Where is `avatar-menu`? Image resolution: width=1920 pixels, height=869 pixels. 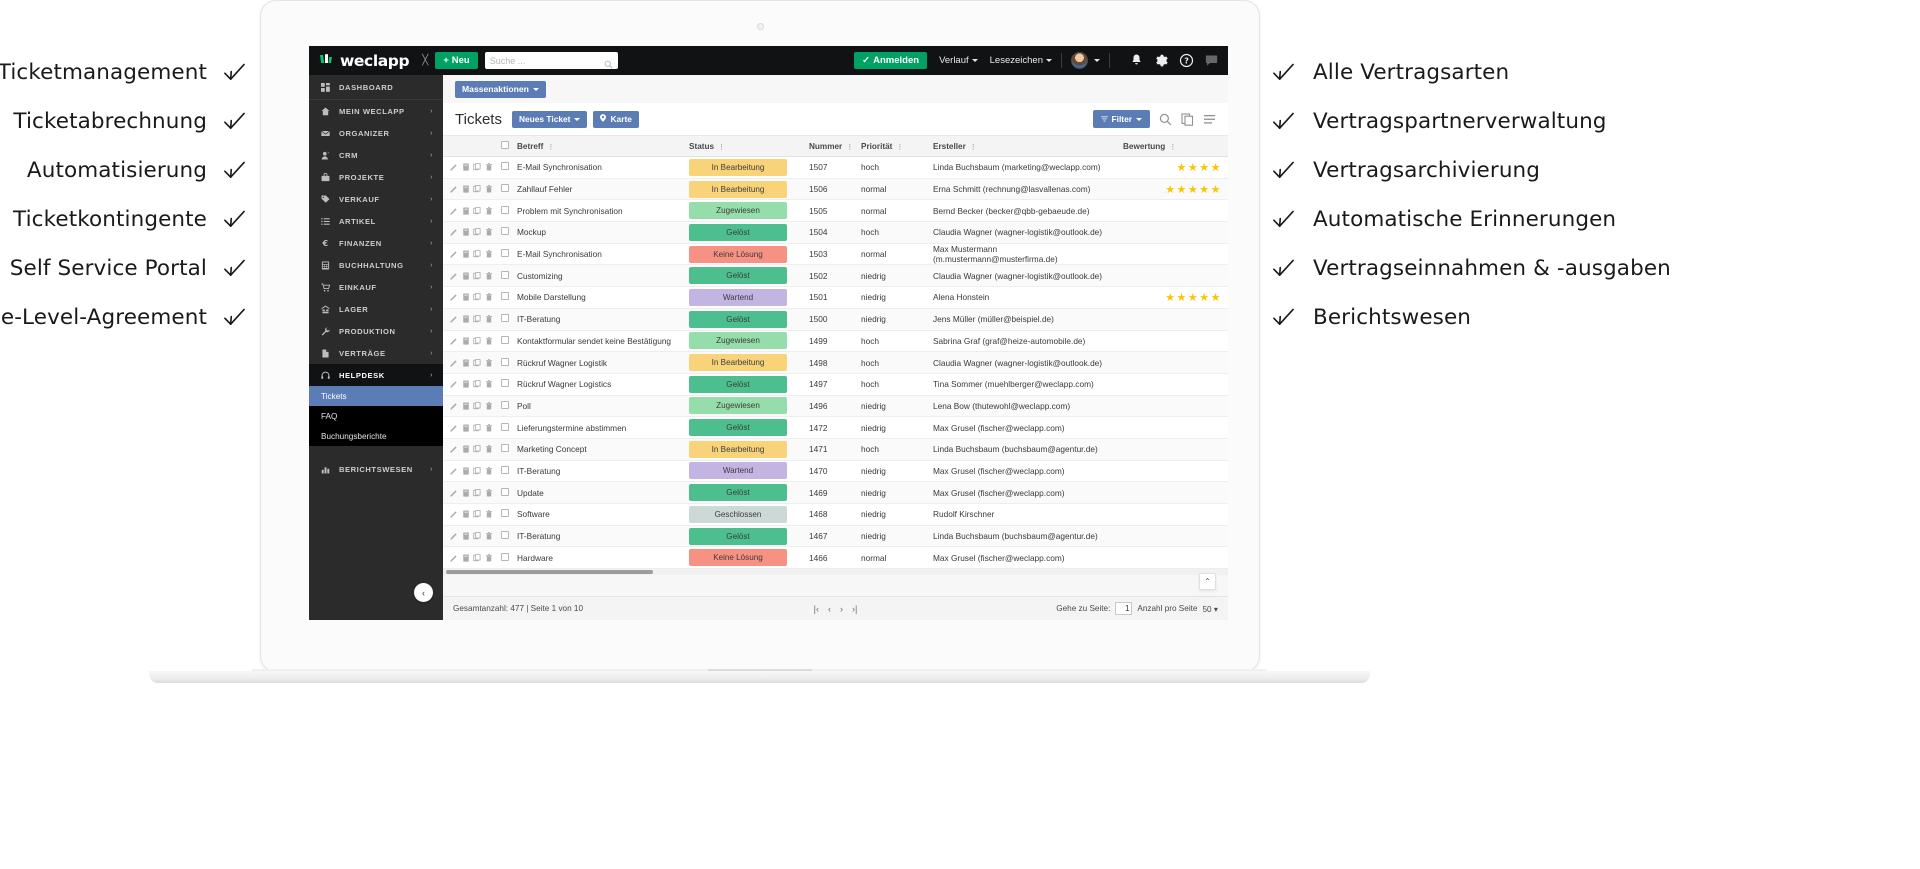
avatar-menu is located at coordinates (1097, 60).